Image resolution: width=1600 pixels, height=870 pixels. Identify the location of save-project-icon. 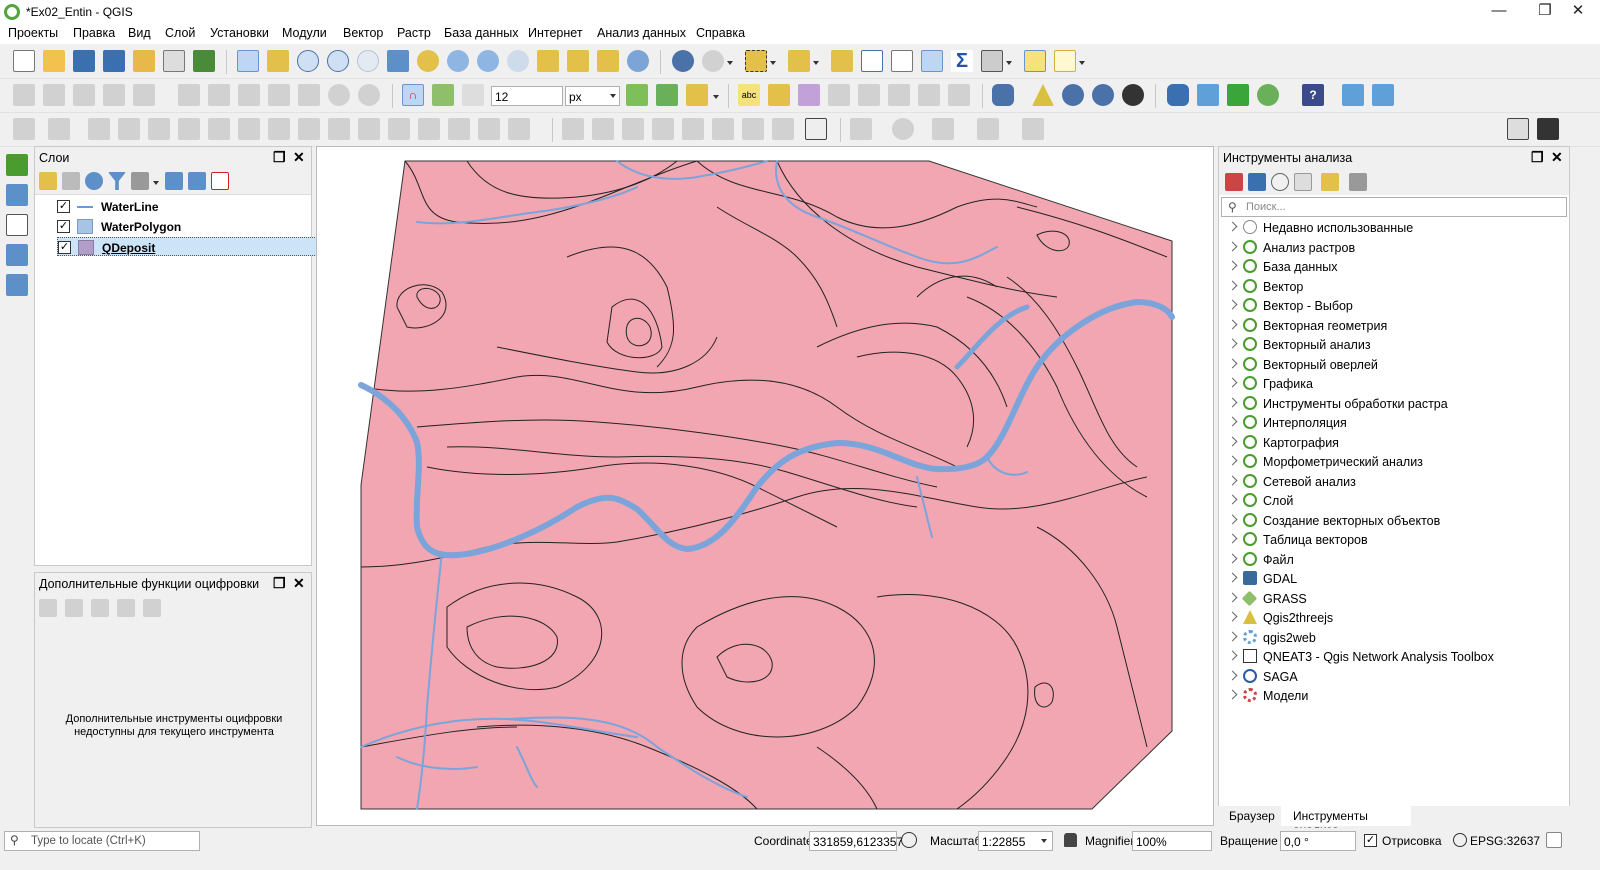
(84, 61).